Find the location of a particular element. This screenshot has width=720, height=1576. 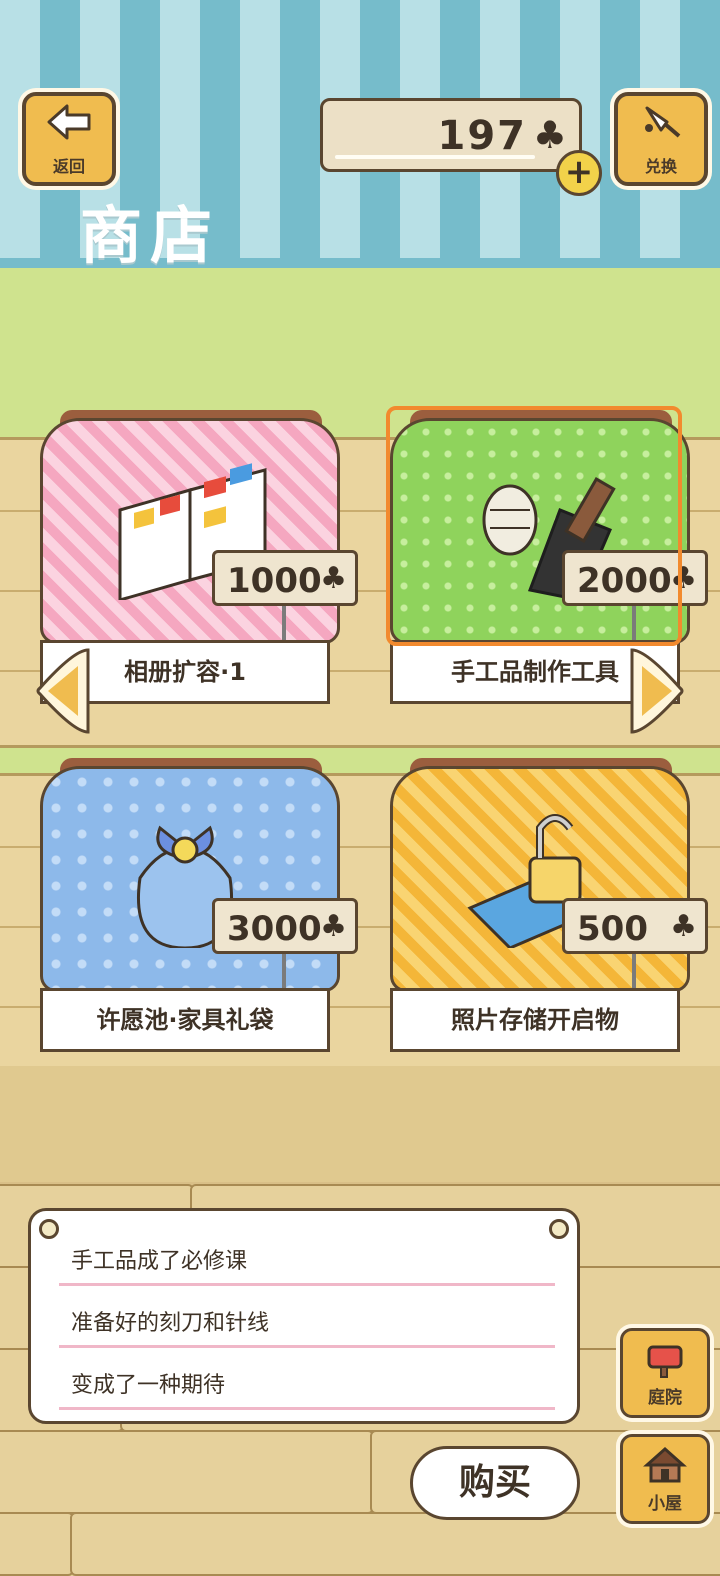

price-tag: 3000 ♣ is located at coordinates (285, 926).